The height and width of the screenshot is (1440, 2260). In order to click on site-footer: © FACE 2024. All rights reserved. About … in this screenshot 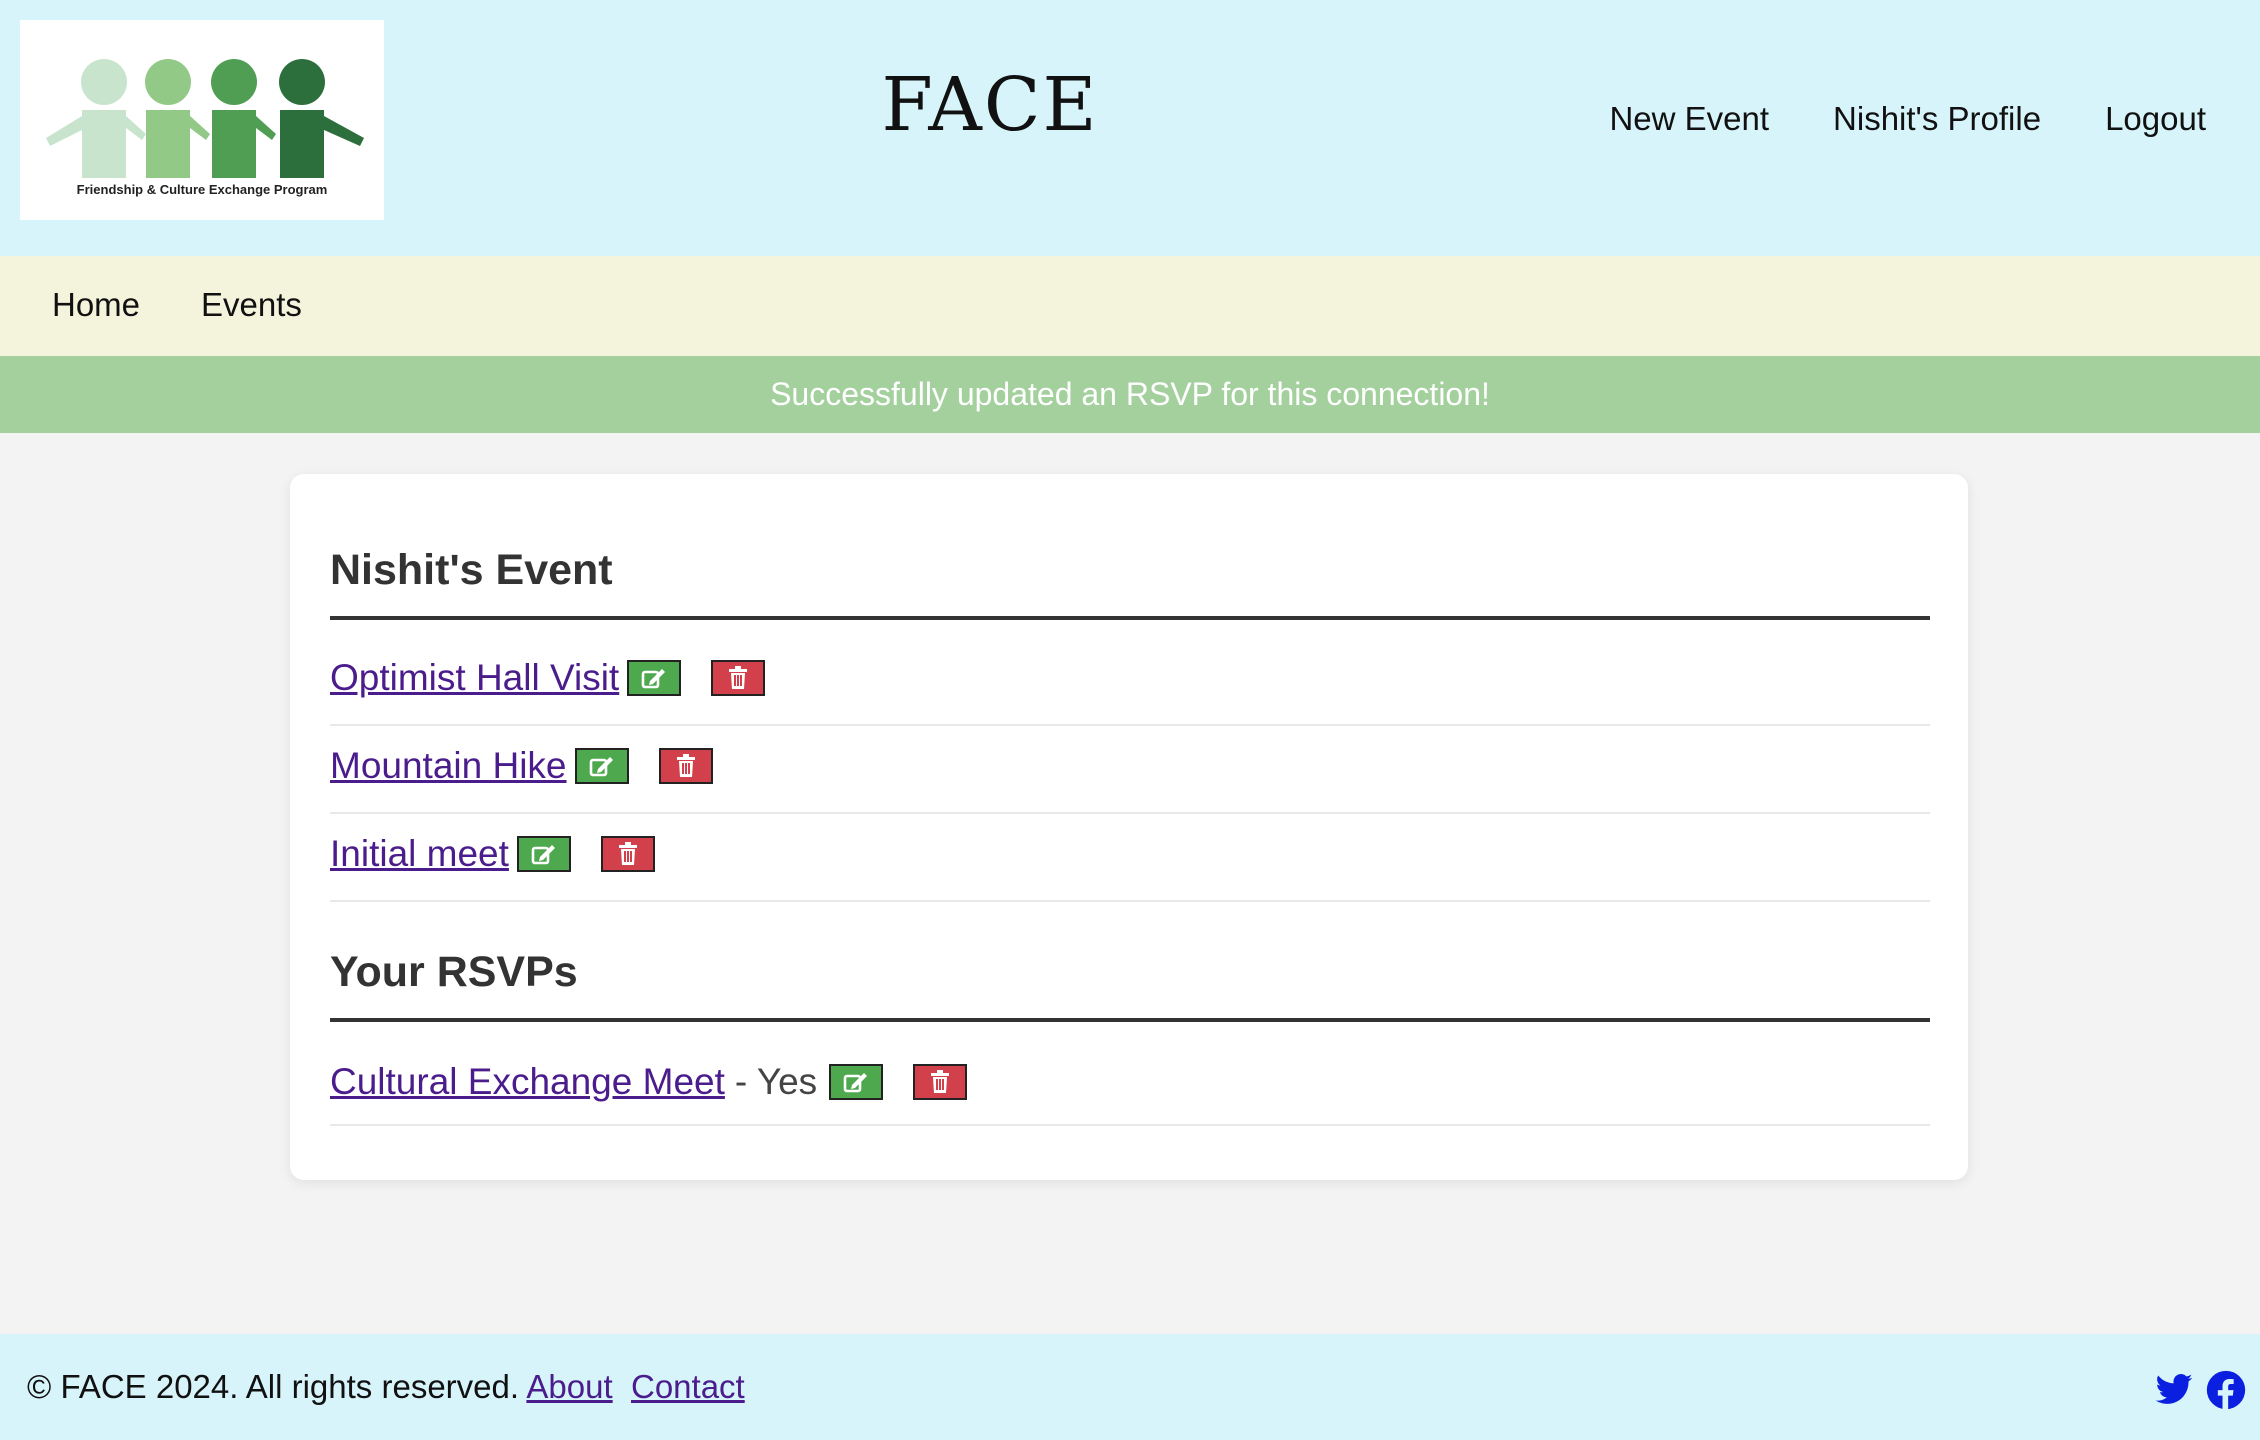, I will do `click(1130, 1387)`.